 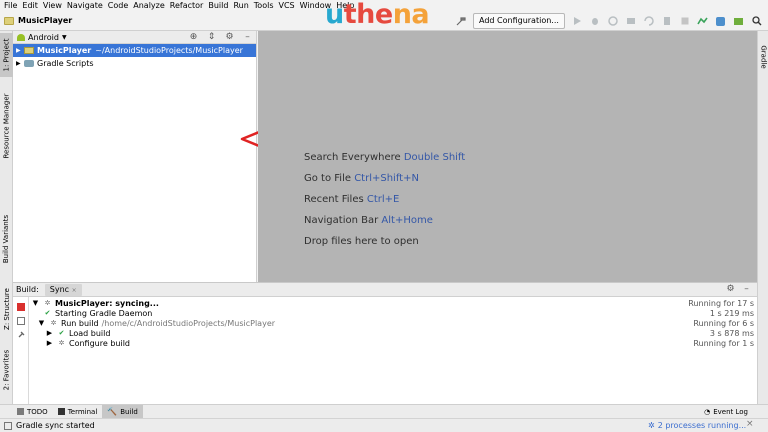 What do you see at coordinates (385, 157) in the screenshot?
I see `hint-search-everywhere: Search Everywhere Double Shift` at bounding box center [385, 157].